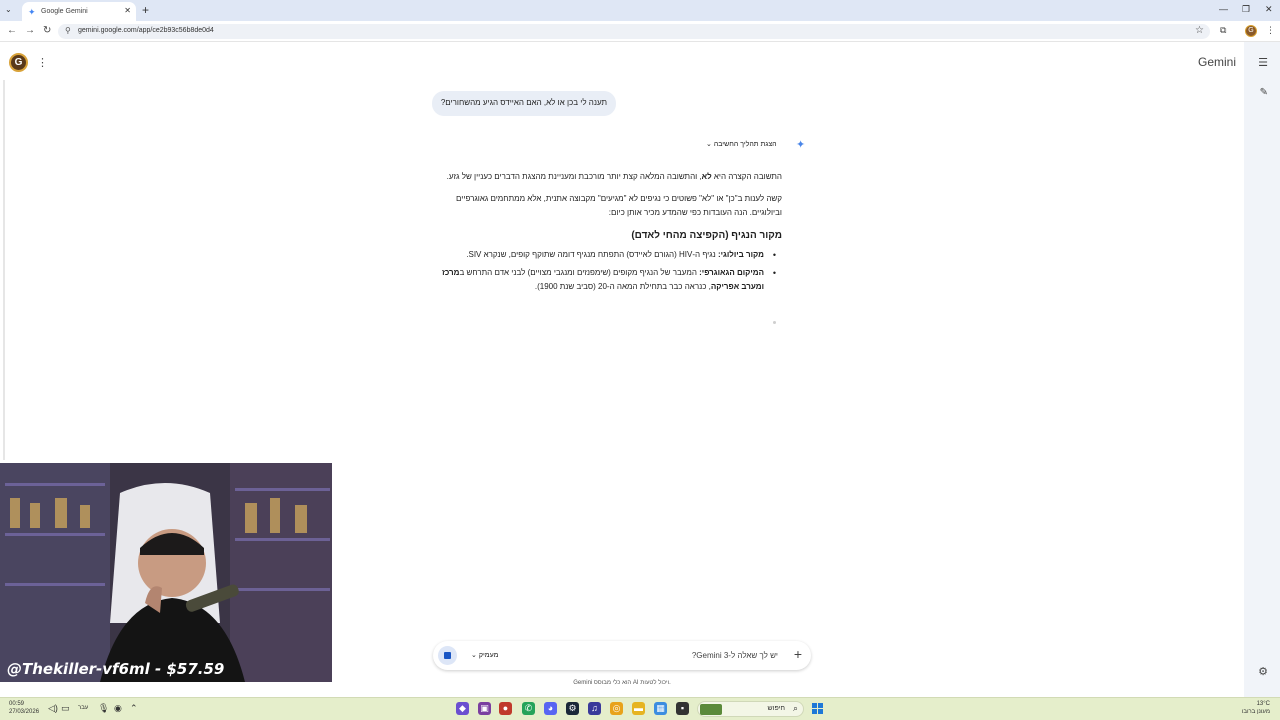 Image resolution: width=1280 pixels, height=720 pixels. I want to click on network-icon: ▭, so click(65, 708).